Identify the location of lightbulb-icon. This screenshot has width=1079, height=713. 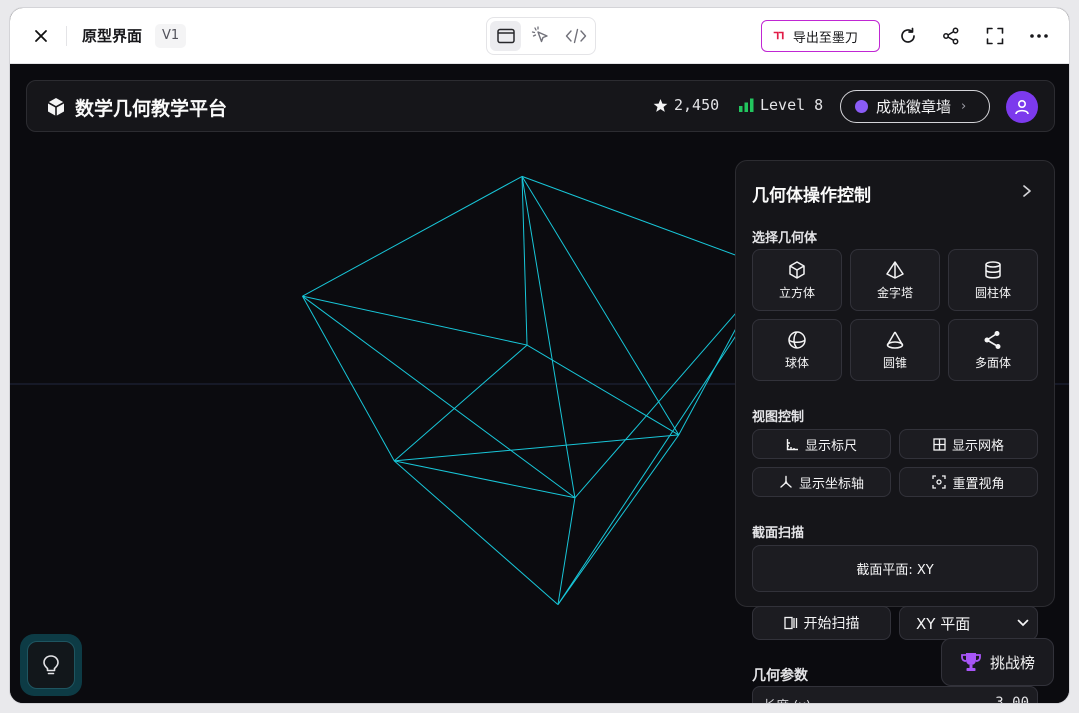
(51, 665).